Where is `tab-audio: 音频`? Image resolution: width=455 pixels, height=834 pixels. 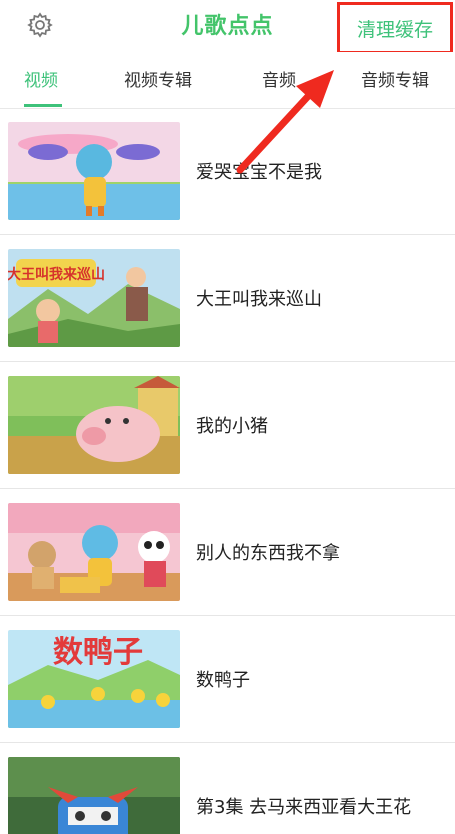 tab-audio: 音频 is located at coordinates (279, 78).